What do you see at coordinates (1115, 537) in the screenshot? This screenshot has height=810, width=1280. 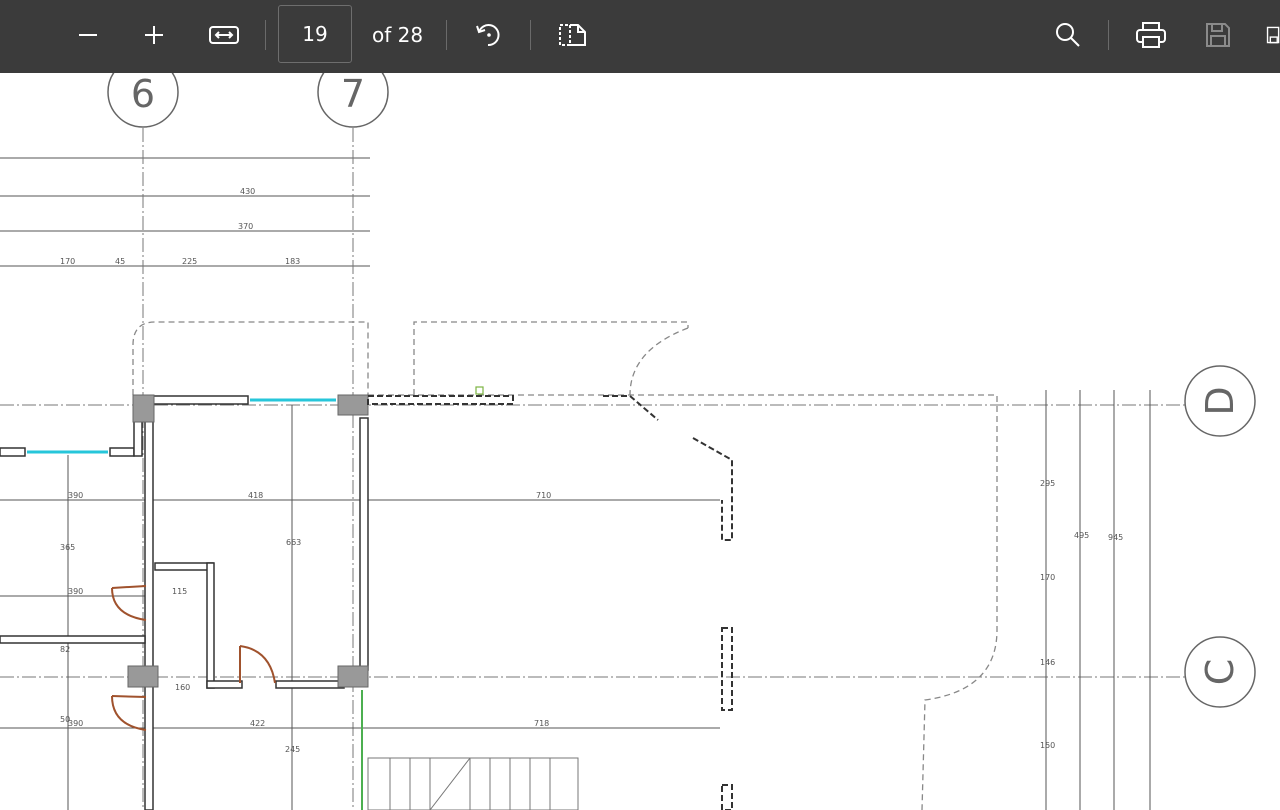 I see `dim-label: 945` at bounding box center [1115, 537].